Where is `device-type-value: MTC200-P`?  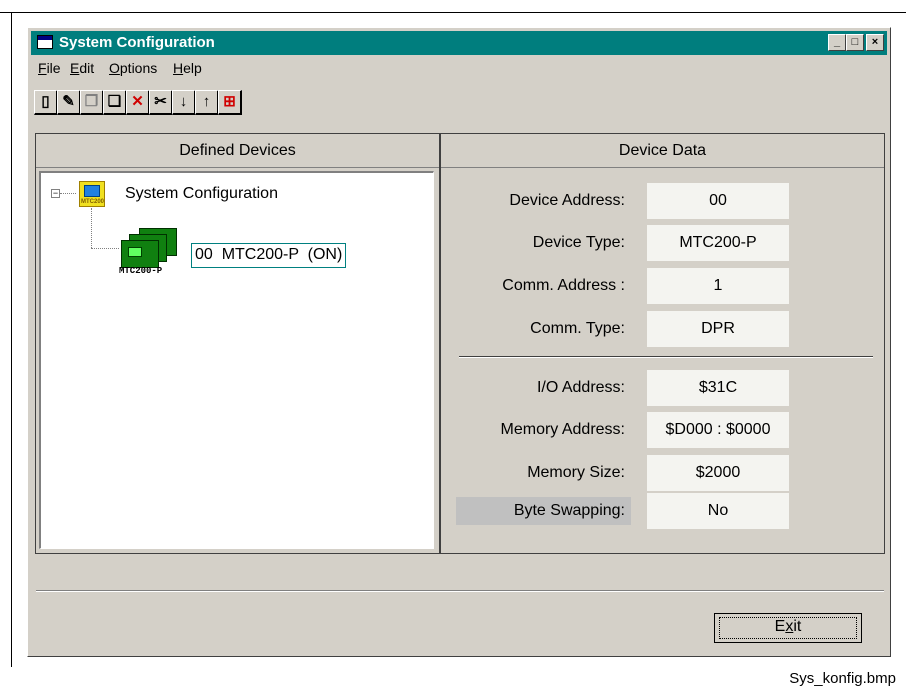 device-type-value: MTC200-P is located at coordinates (718, 243).